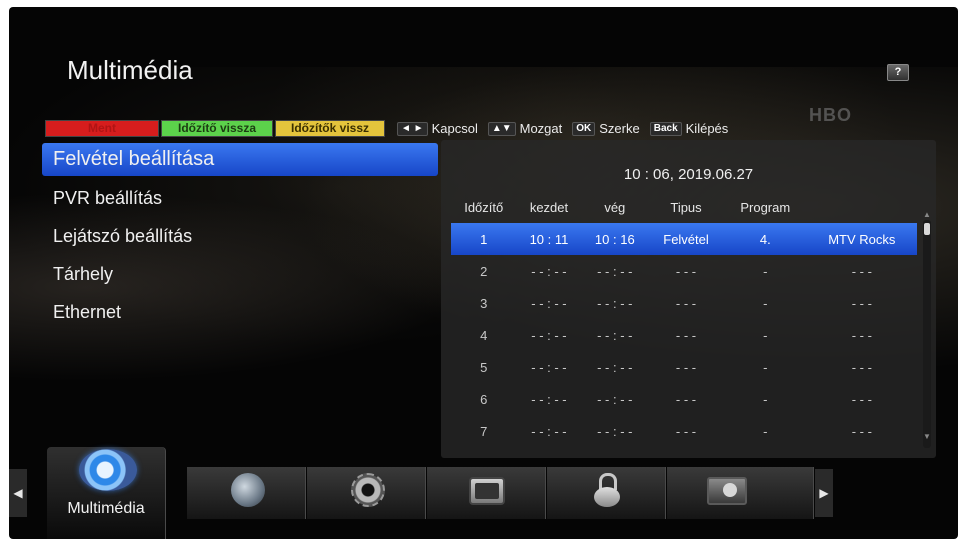 This screenshot has width=967, height=546. Describe the element at coordinates (248, 490) in the screenshot. I see `globe-icon` at that location.